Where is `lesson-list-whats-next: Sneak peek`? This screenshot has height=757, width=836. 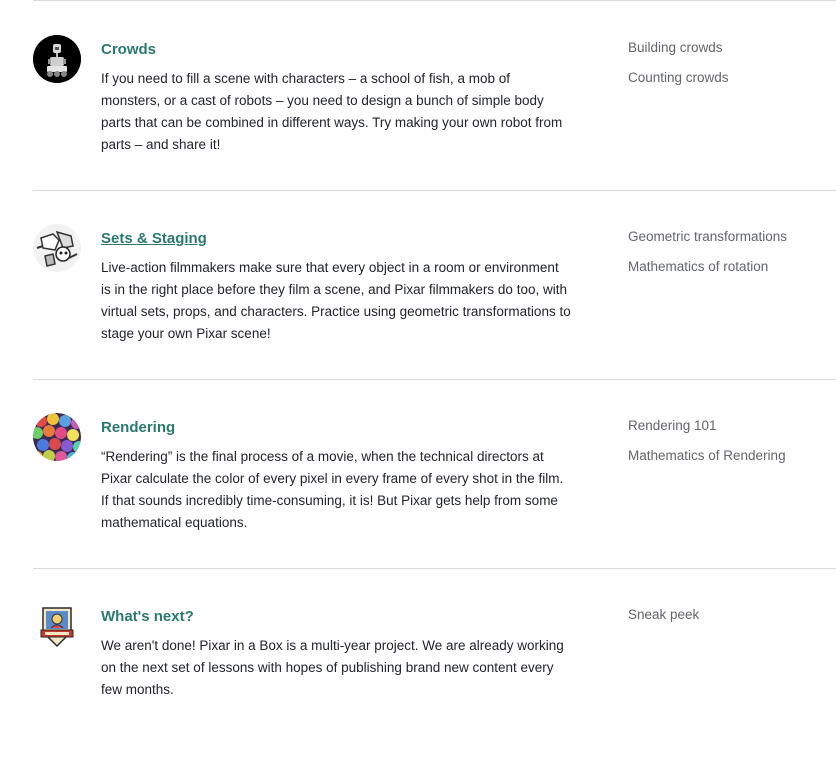
lesson-list-whats-next: Sneak peek is located at coordinates (732, 620).